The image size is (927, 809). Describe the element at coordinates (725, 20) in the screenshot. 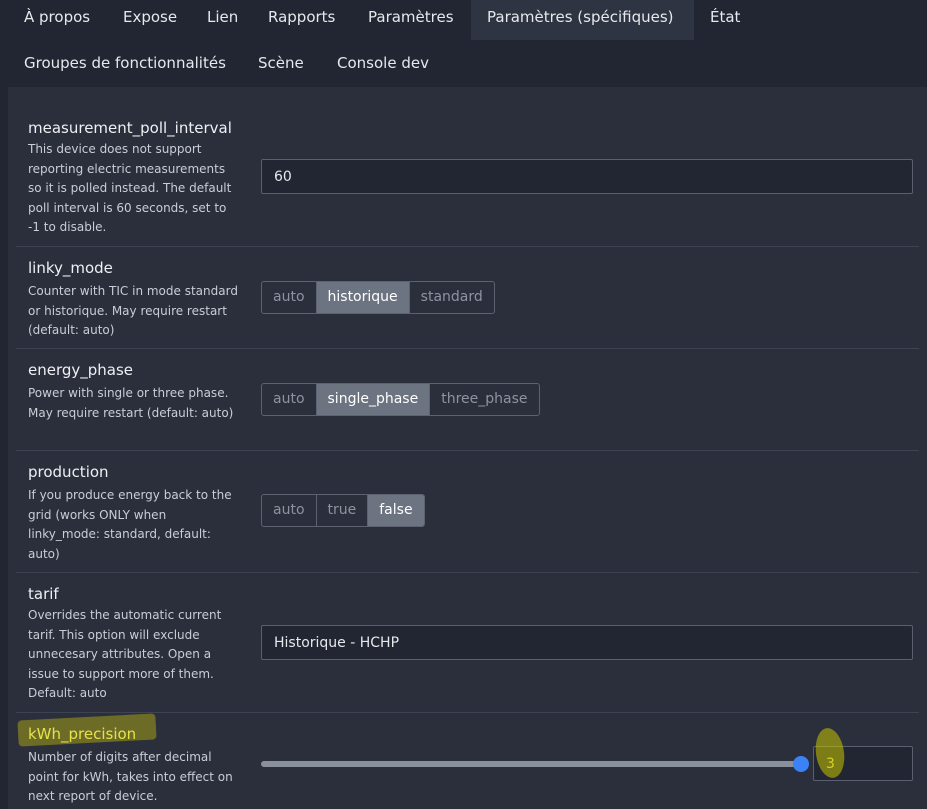

I see `tab-etat: État` at that location.